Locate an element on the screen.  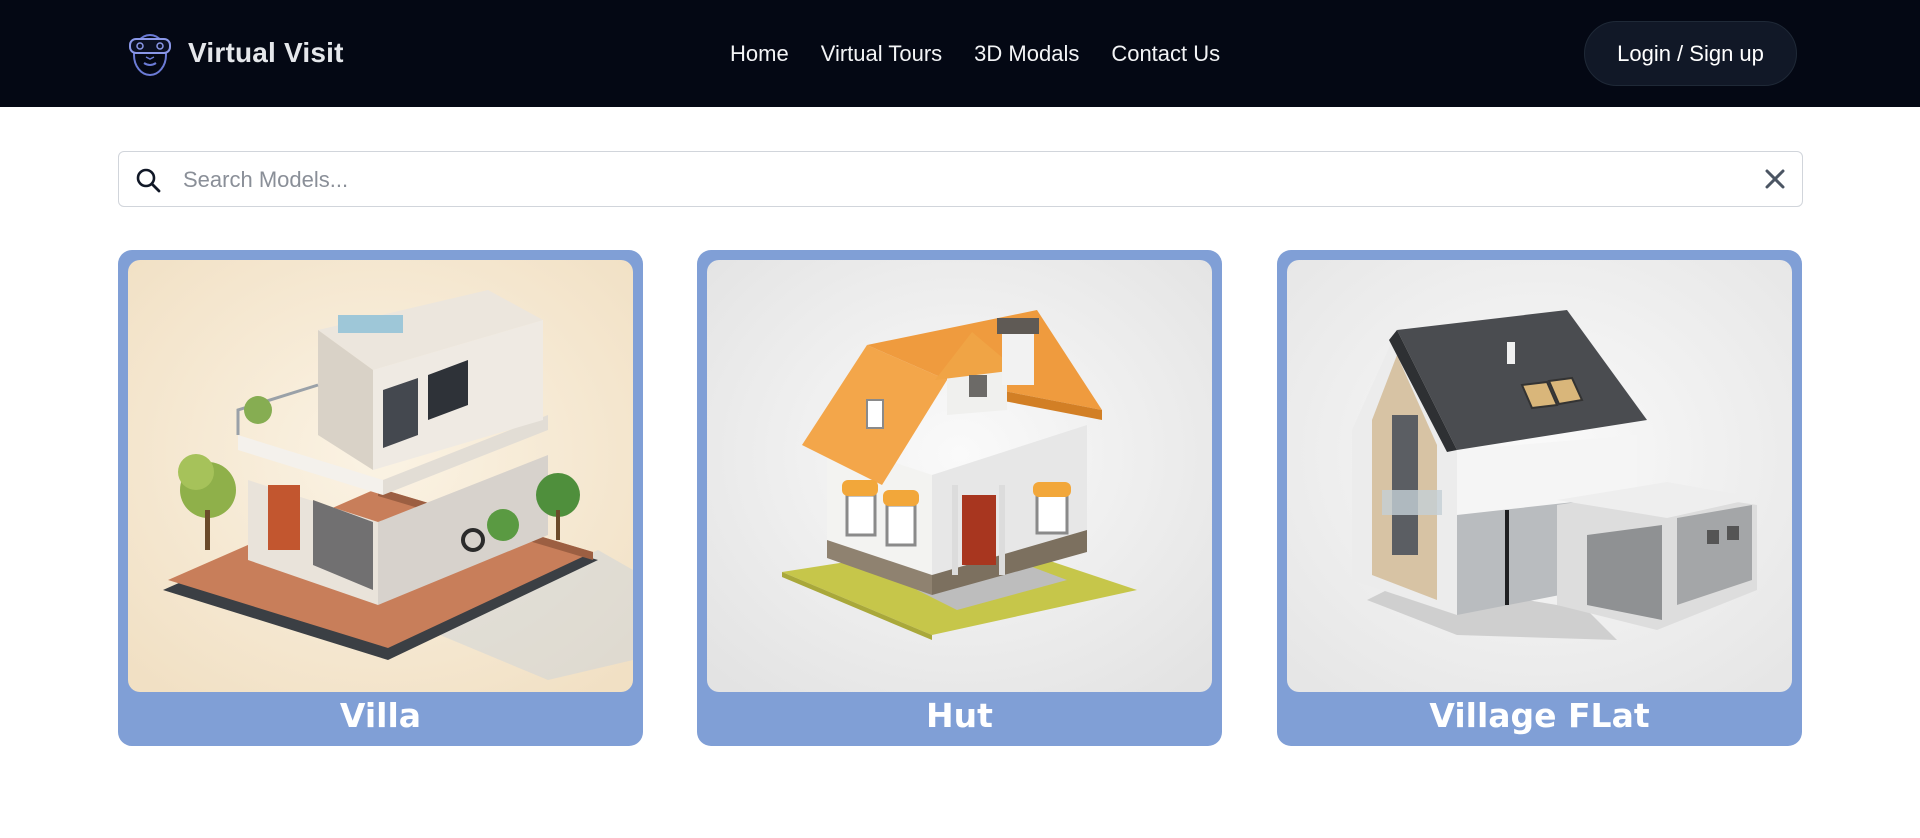
nav-link-home: Home is located at coordinates (759, 54).